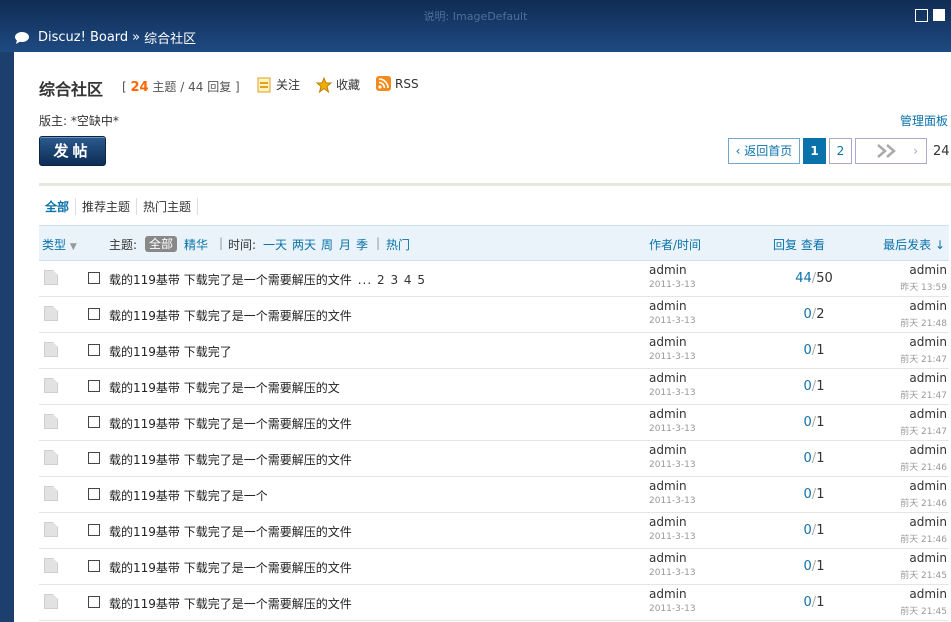 The width and height of the screenshot is (951, 622). I want to click on thread-title-link: 载的119基带 下载完了是一个, so click(188, 496).